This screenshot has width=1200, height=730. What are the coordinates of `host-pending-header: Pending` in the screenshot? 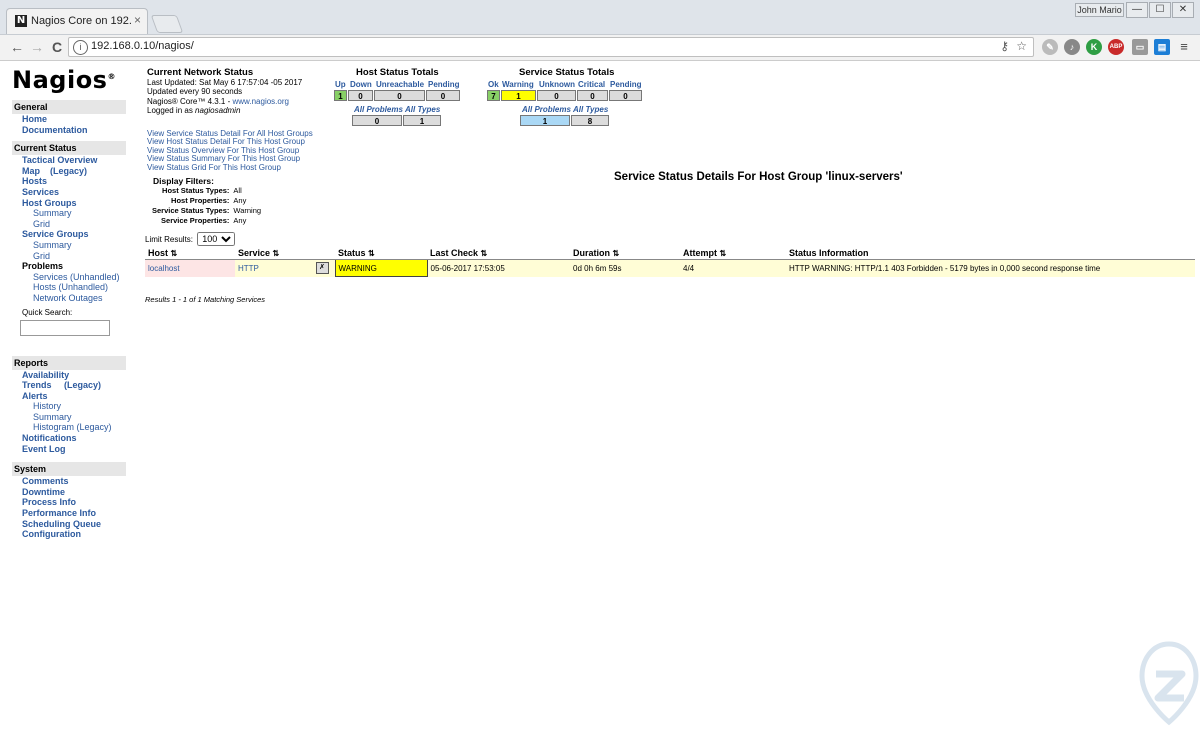 It's located at (444, 84).